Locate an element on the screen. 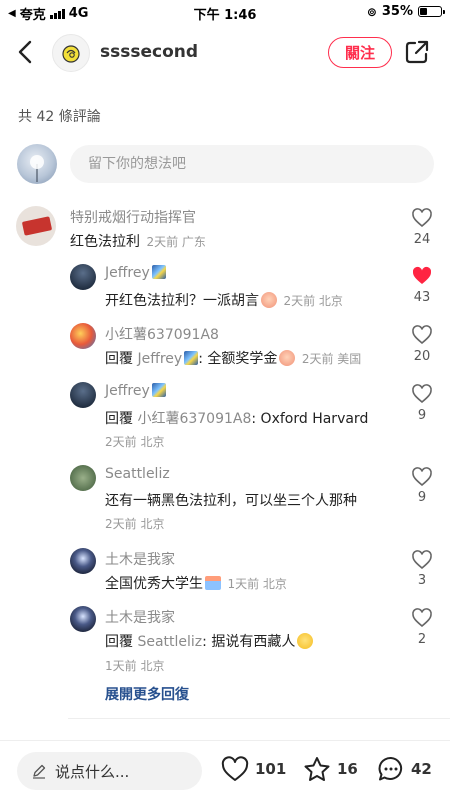 This screenshot has height=800, width=450. reply-body: : 全额奖学金 is located at coordinates (238, 359).